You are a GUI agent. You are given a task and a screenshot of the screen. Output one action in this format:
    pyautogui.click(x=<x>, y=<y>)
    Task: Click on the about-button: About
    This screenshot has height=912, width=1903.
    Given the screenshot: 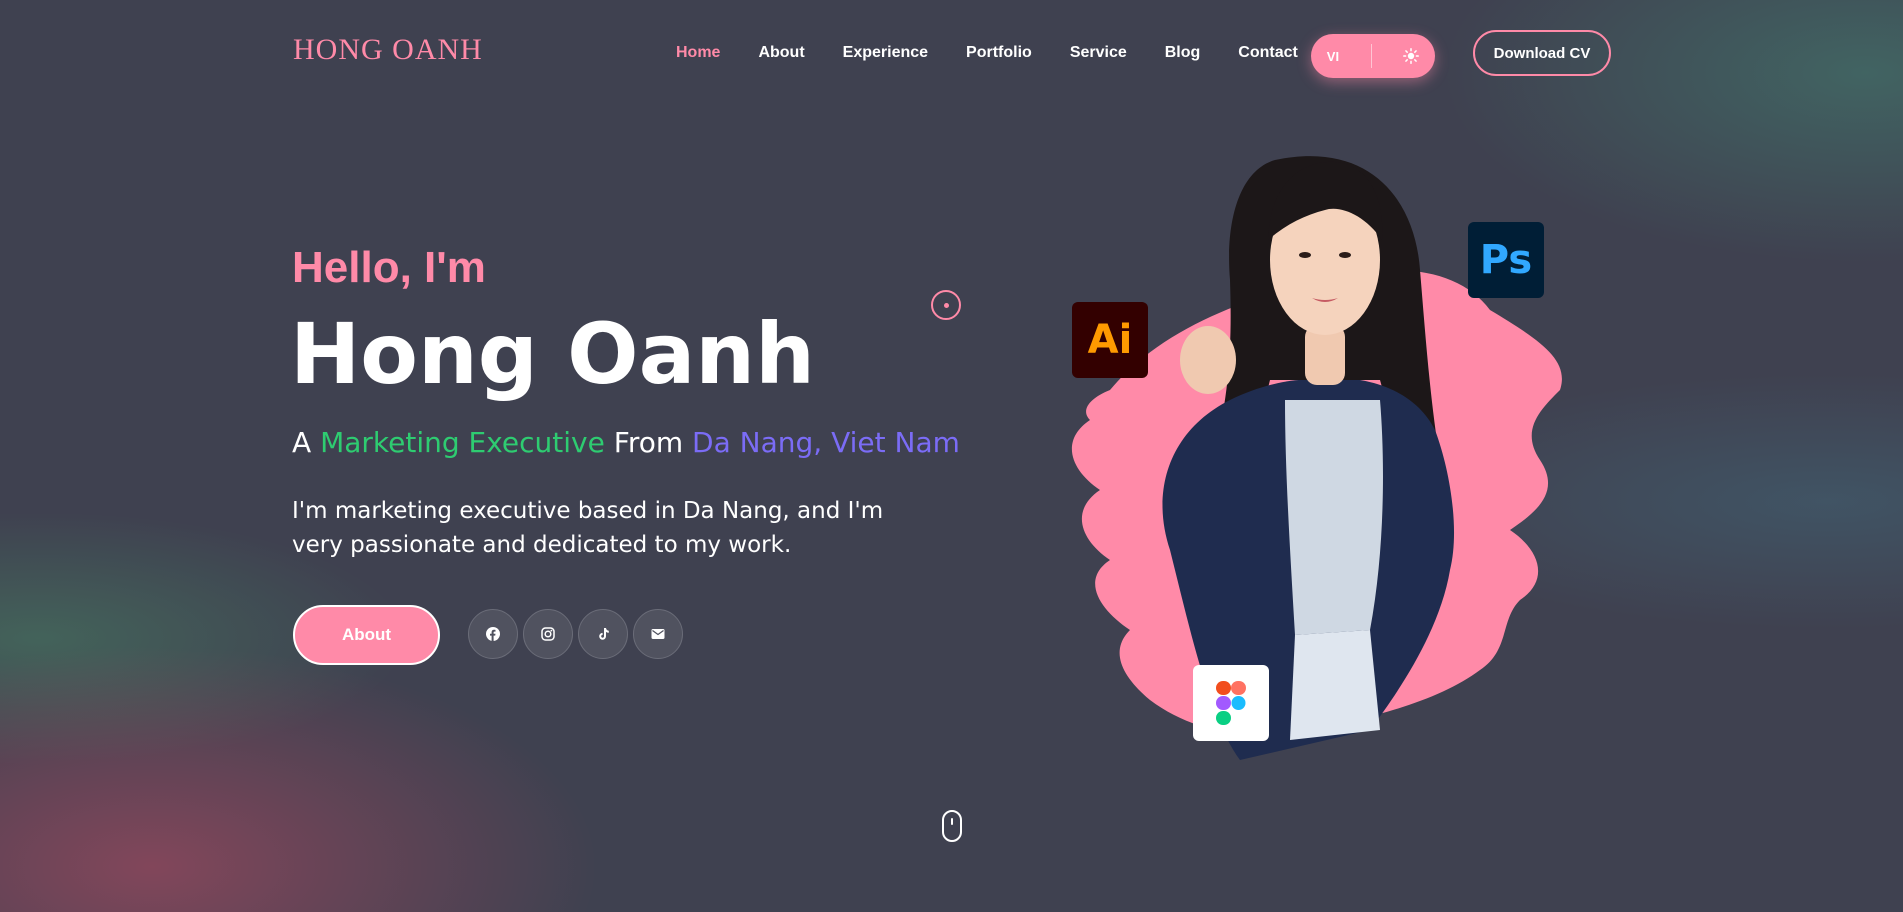 What is the action you would take?
    pyautogui.click(x=366, y=635)
    